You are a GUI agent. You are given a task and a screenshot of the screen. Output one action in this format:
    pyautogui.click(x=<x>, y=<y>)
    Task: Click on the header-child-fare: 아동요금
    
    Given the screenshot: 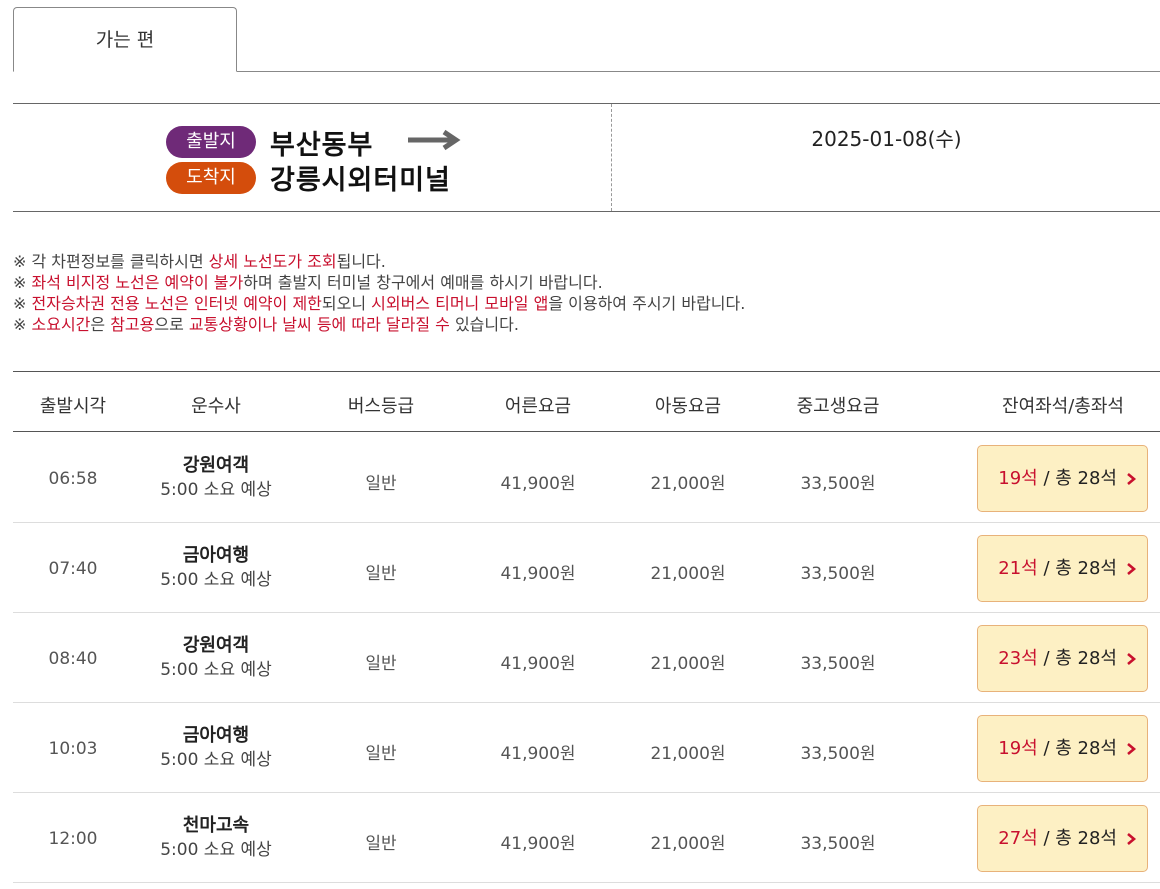 What is the action you would take?
    pyautogui.click(x=688, y=406)
    